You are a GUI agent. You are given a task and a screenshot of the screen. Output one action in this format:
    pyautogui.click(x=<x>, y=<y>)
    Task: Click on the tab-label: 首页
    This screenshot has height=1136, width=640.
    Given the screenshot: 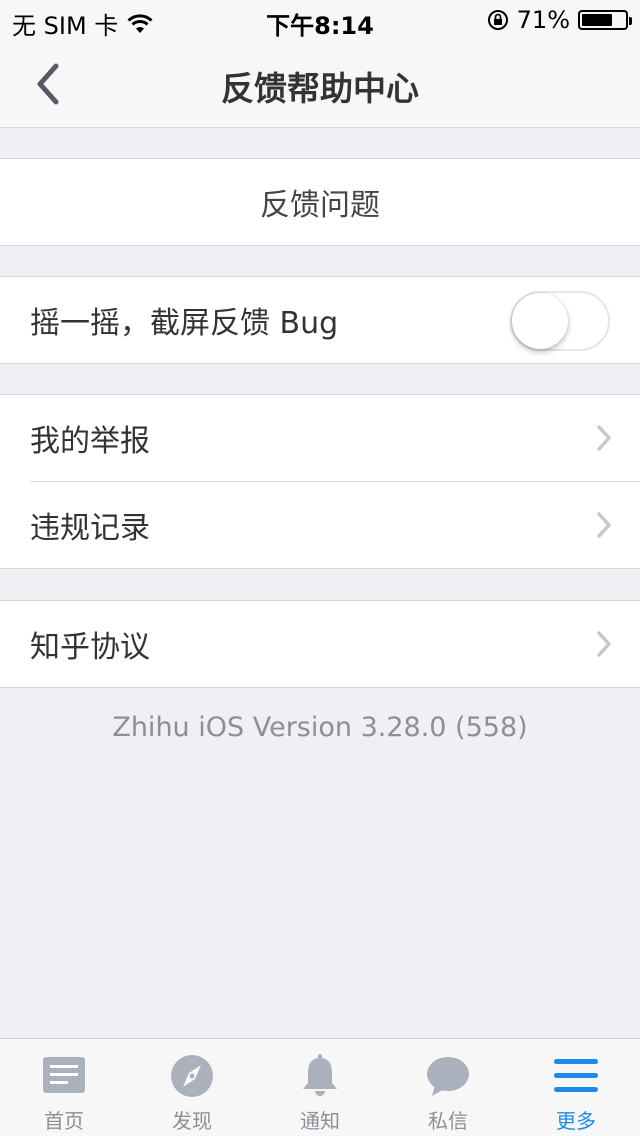 What is the action you would take?
    pyautogui.click(x=64, y=1121)
    